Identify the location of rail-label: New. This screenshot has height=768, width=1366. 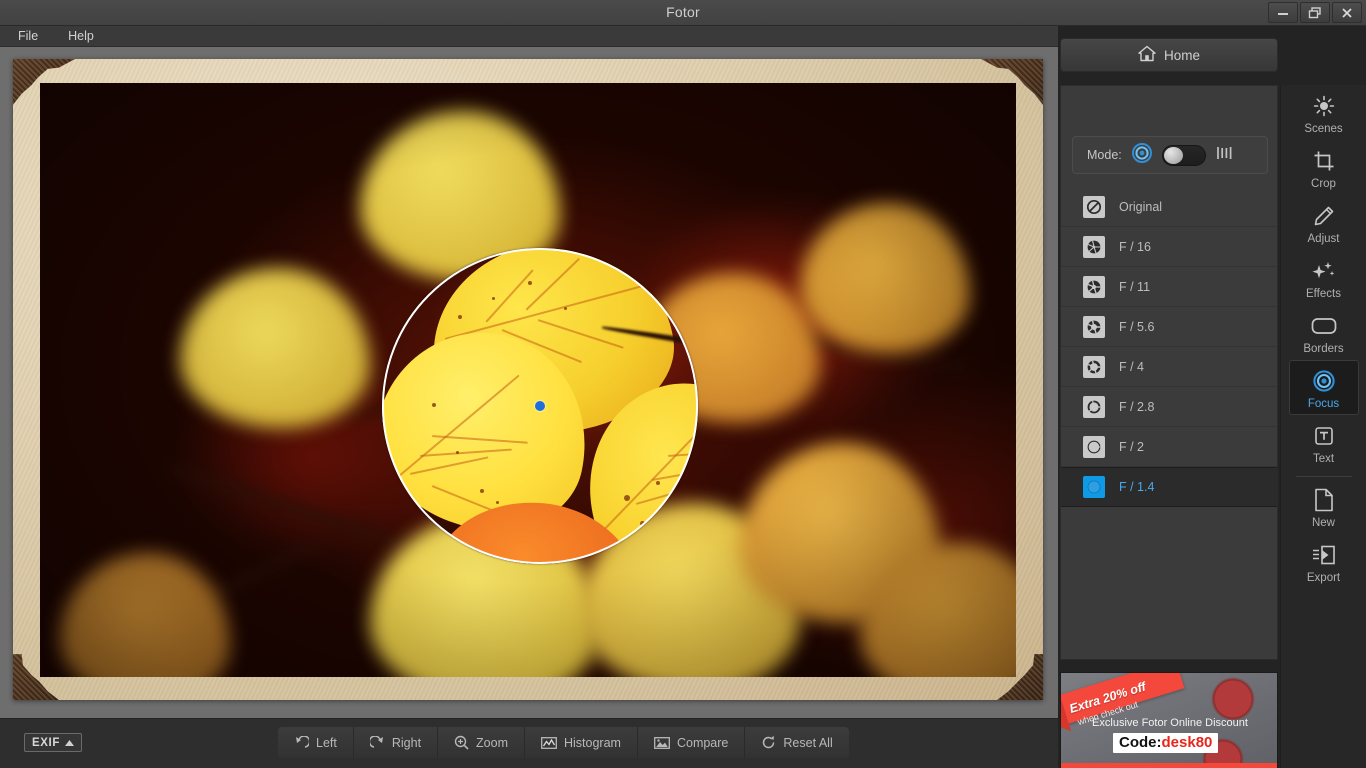
(1323, 523).